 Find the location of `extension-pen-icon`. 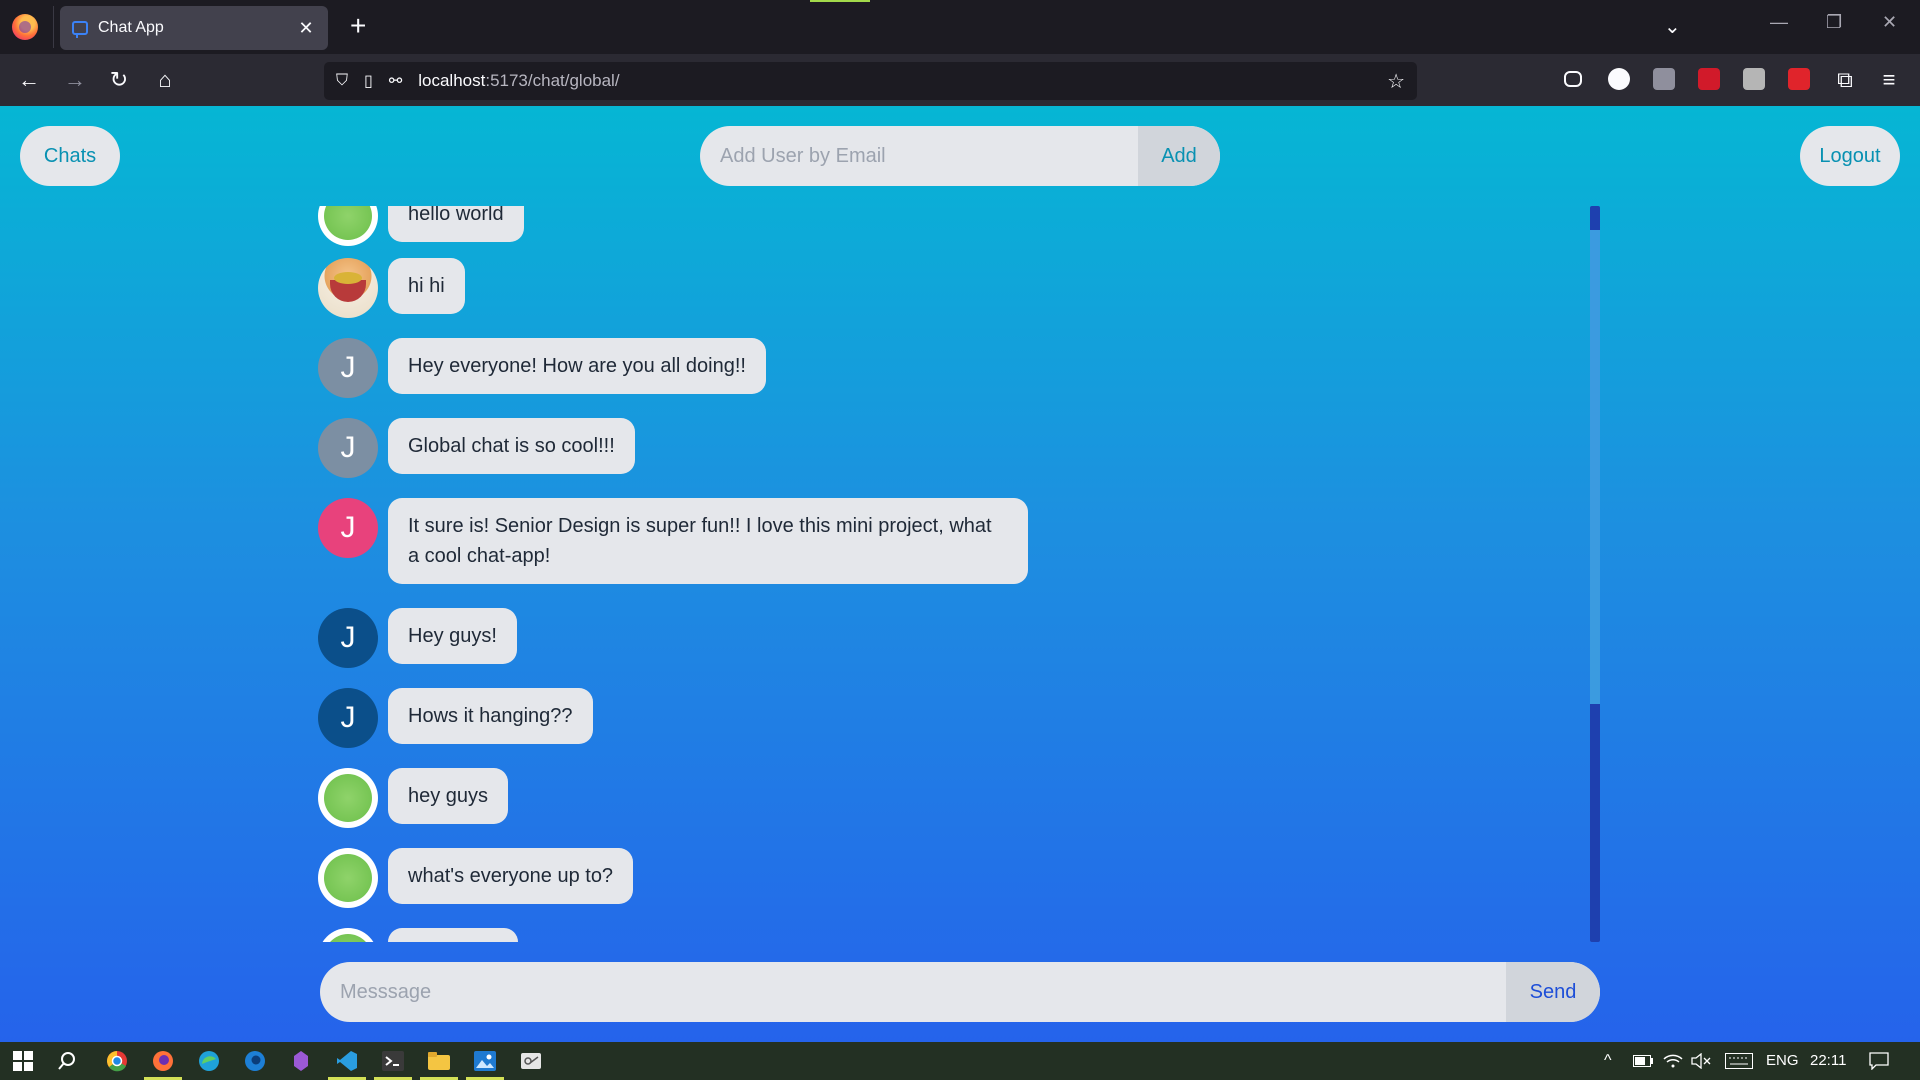

extension-pen-icon is located at coordinates (1799, 79).